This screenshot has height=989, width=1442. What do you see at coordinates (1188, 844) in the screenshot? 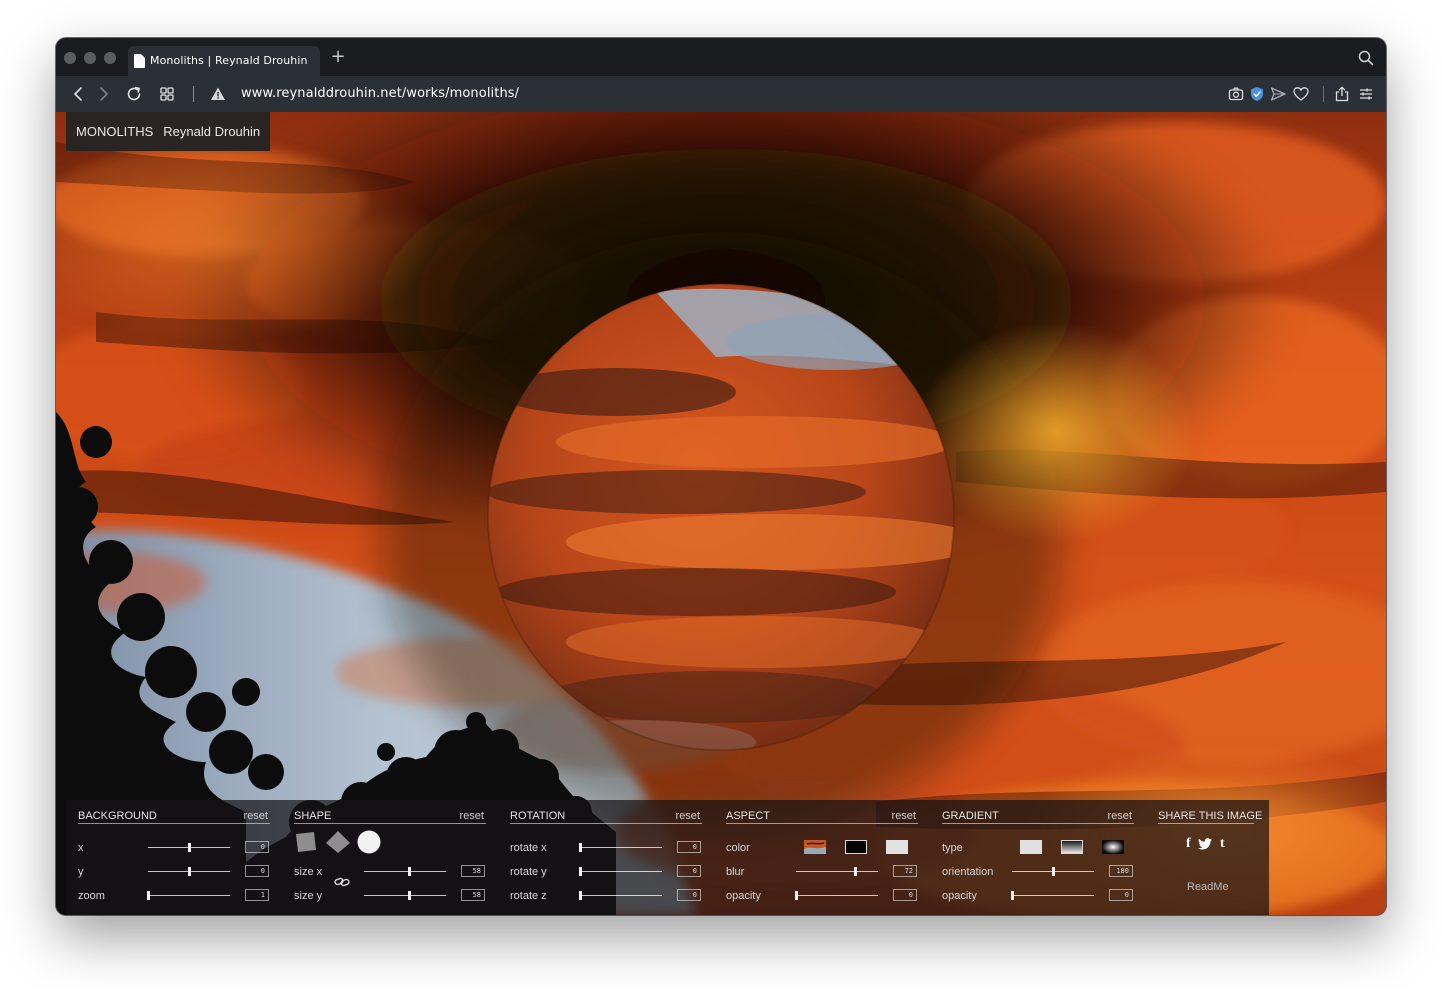
I see `facebook-icon: f` at bounding box center [1188, 844].